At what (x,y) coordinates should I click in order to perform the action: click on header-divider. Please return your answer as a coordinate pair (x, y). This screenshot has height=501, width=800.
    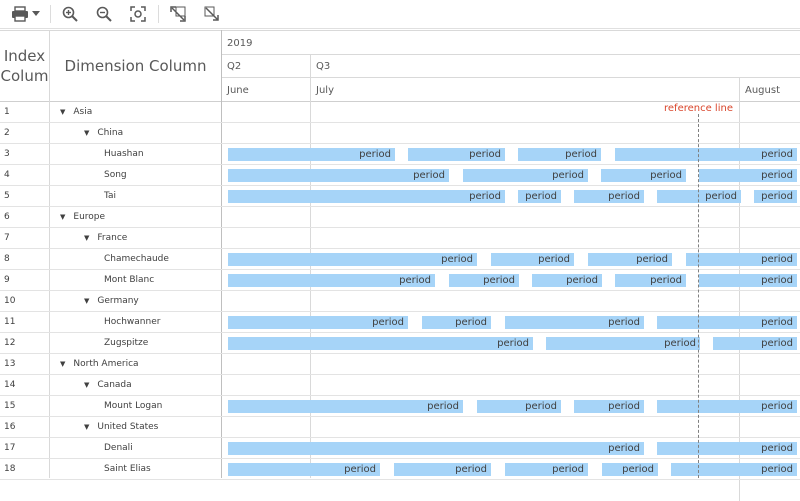
    Looking at the image, I should click on (511, 54).